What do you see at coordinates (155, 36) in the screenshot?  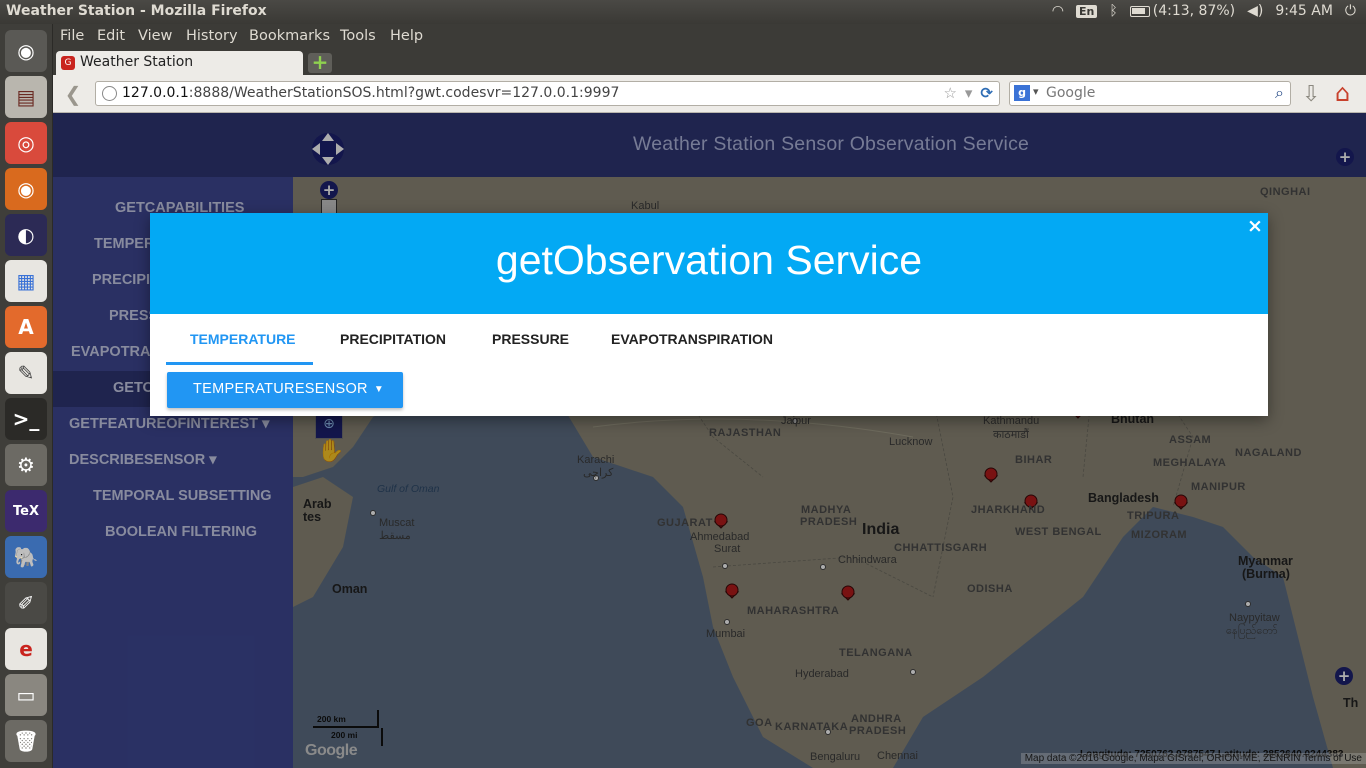 I see `menu-view: View` at bounding box center [155, 36].